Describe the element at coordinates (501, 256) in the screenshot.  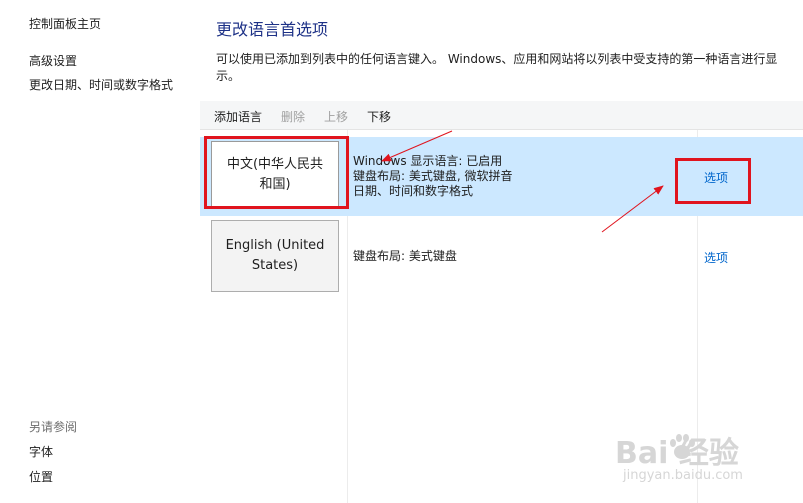
I see `language-row-english: English (United States) 键盘布局: 美式键盘 选项` at that location.